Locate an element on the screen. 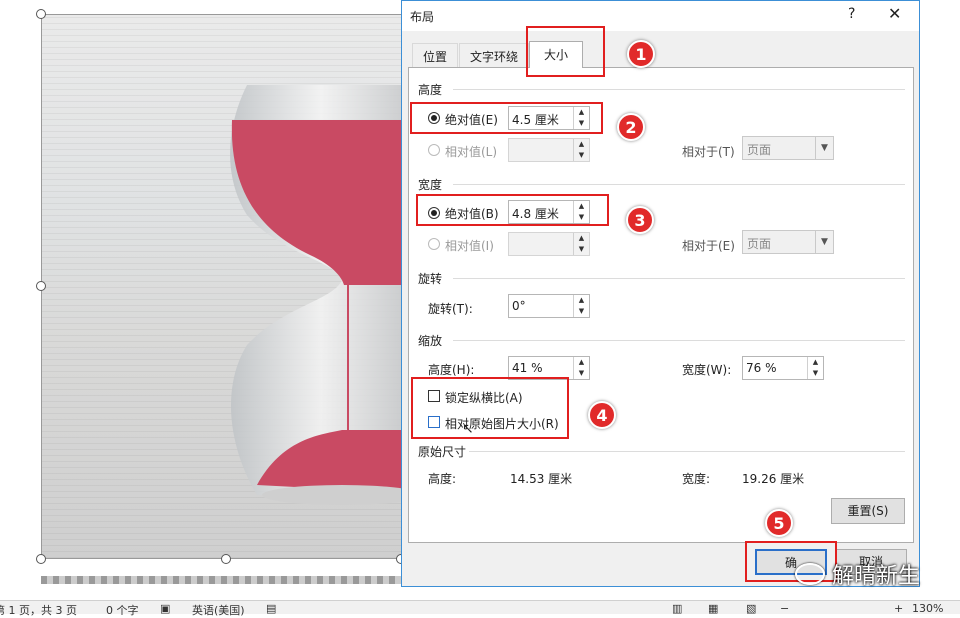 This screenshot has width=960, height=618. watermark-text: 解晴新生 is located at coordinates (876, 576).